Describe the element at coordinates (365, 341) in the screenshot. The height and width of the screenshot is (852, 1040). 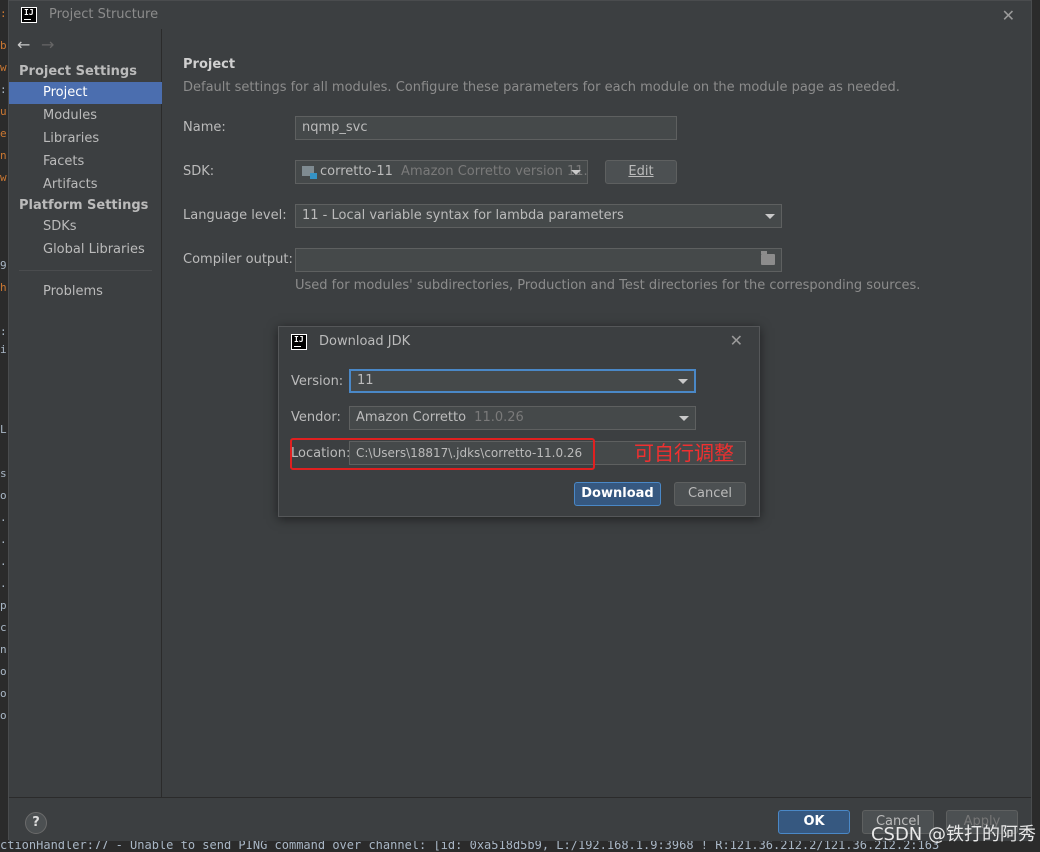
I see `dialog-title: Download JDK` at that location.